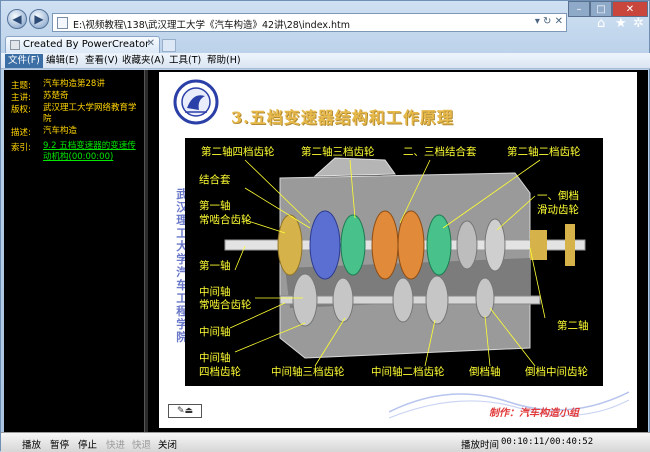 This screenshot has width=650, height=452. Describe the element at coordinates (185, 411) in the screenshot. I see `slide-control-icon: ✎⏏` at that location.